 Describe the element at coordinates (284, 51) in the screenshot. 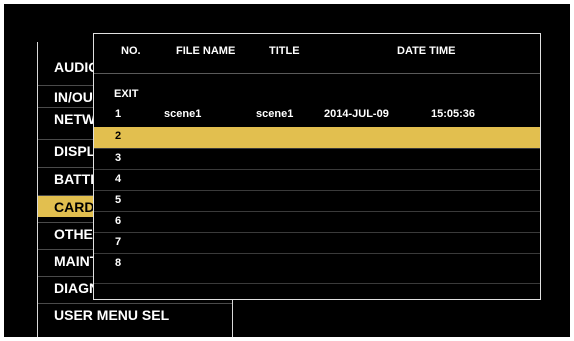

I see `column-header-title: TITLE` at that location.